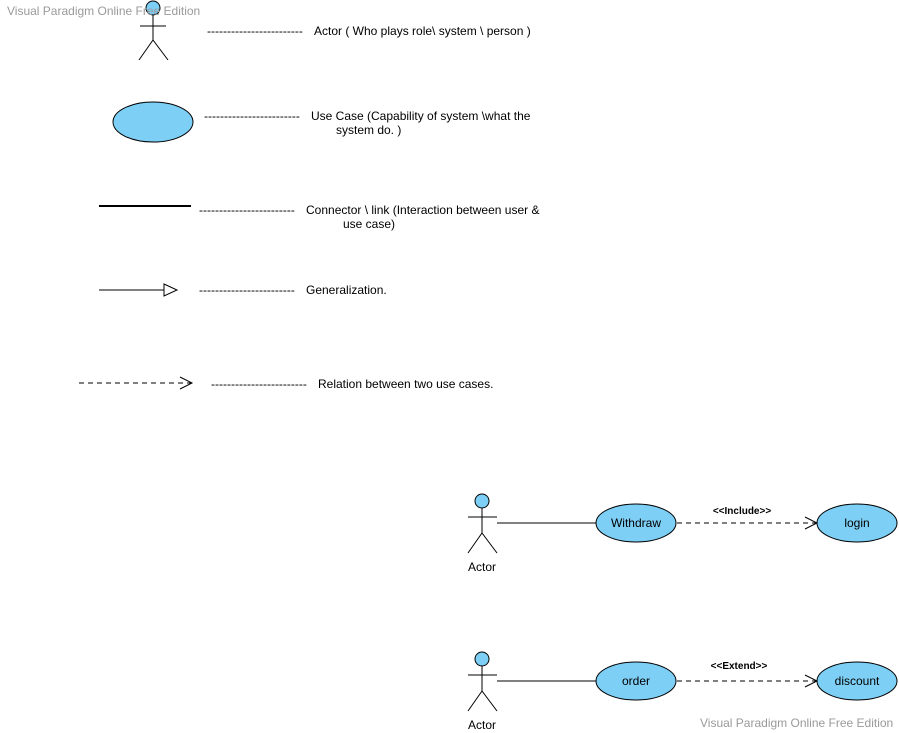 This screenshot has height=733, width=899. I want to click on legend-relation-symbol, so click(136, 383).